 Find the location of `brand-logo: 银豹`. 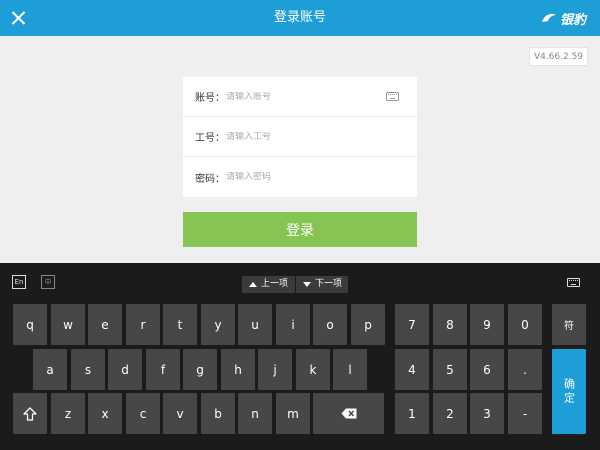

brand-logo: 银豹 is located at coordinates (563, 18).